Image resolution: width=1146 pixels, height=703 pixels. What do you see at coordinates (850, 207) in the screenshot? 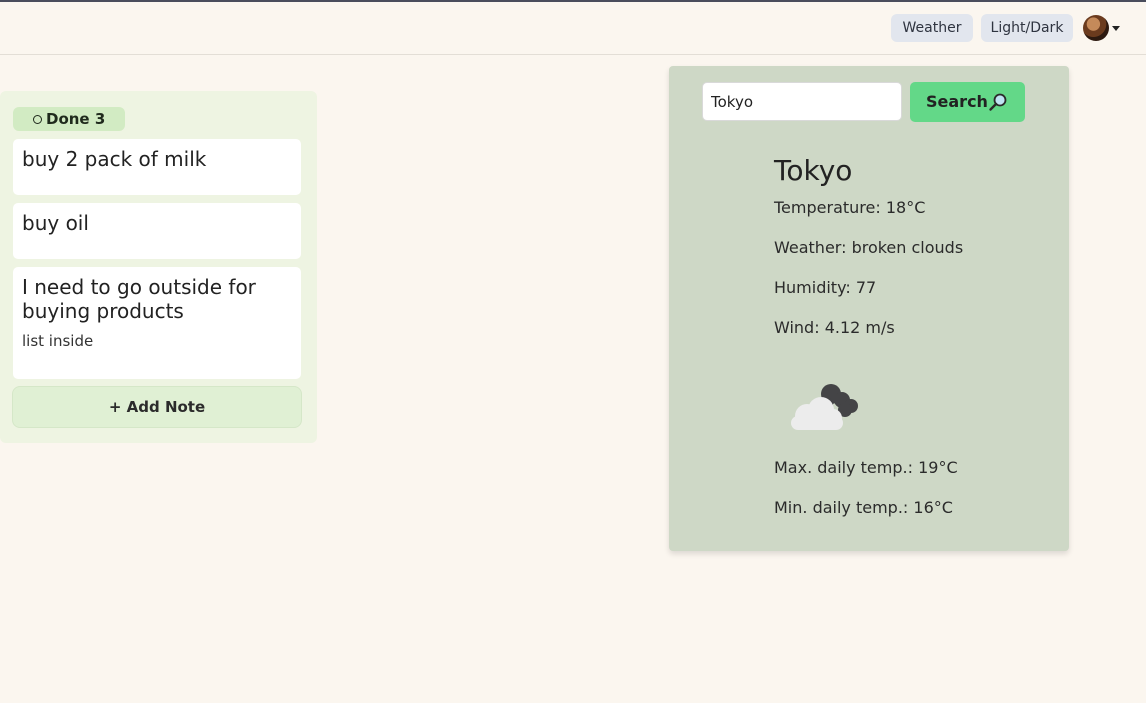
I see `weather-temperature: Temperature: 18°C` at bounding box center [850, 207].